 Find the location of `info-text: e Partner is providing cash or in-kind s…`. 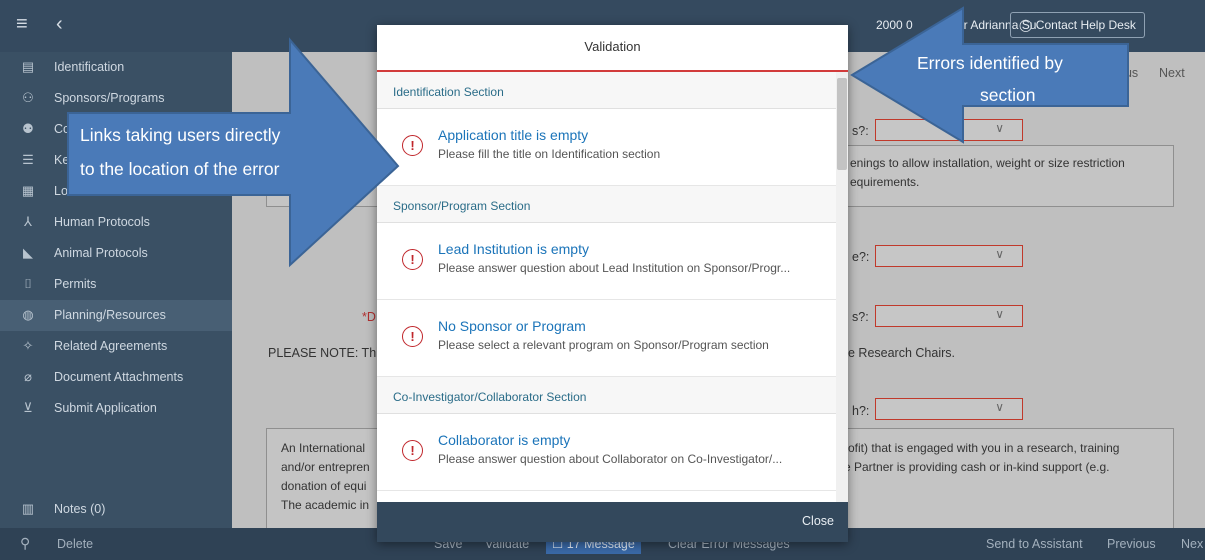

info-text: e Partner is providing cash or in-kind s… is located at coordinates (977, 467).